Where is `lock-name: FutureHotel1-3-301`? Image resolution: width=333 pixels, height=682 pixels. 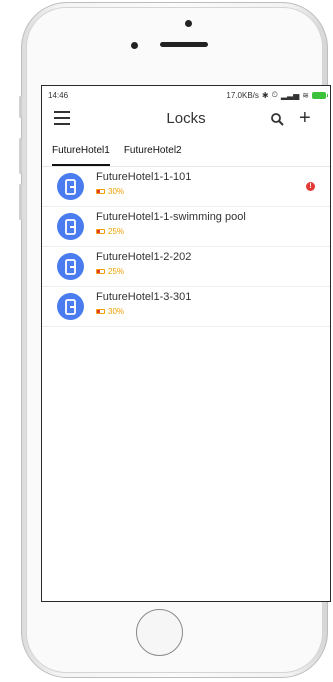 lock-name: FutureHotel1-3-301 is located at coordinates (144, 297).